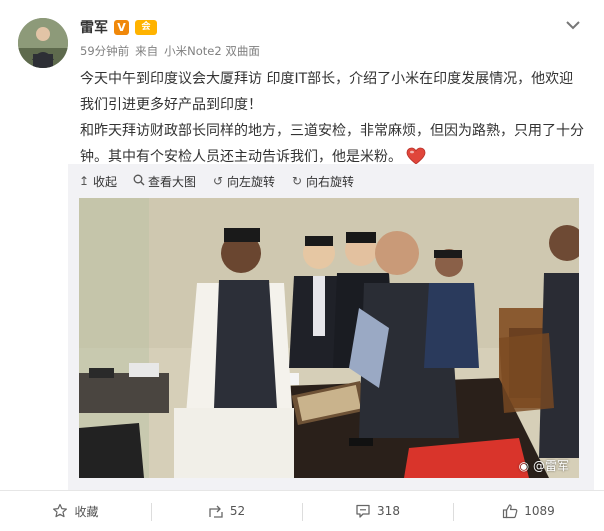 The width and height of the screenshot is (604, 531). Describe the element at coordinates (297, 181) in the screenshot. I see `rotate-right-icon: ↻` at that location.